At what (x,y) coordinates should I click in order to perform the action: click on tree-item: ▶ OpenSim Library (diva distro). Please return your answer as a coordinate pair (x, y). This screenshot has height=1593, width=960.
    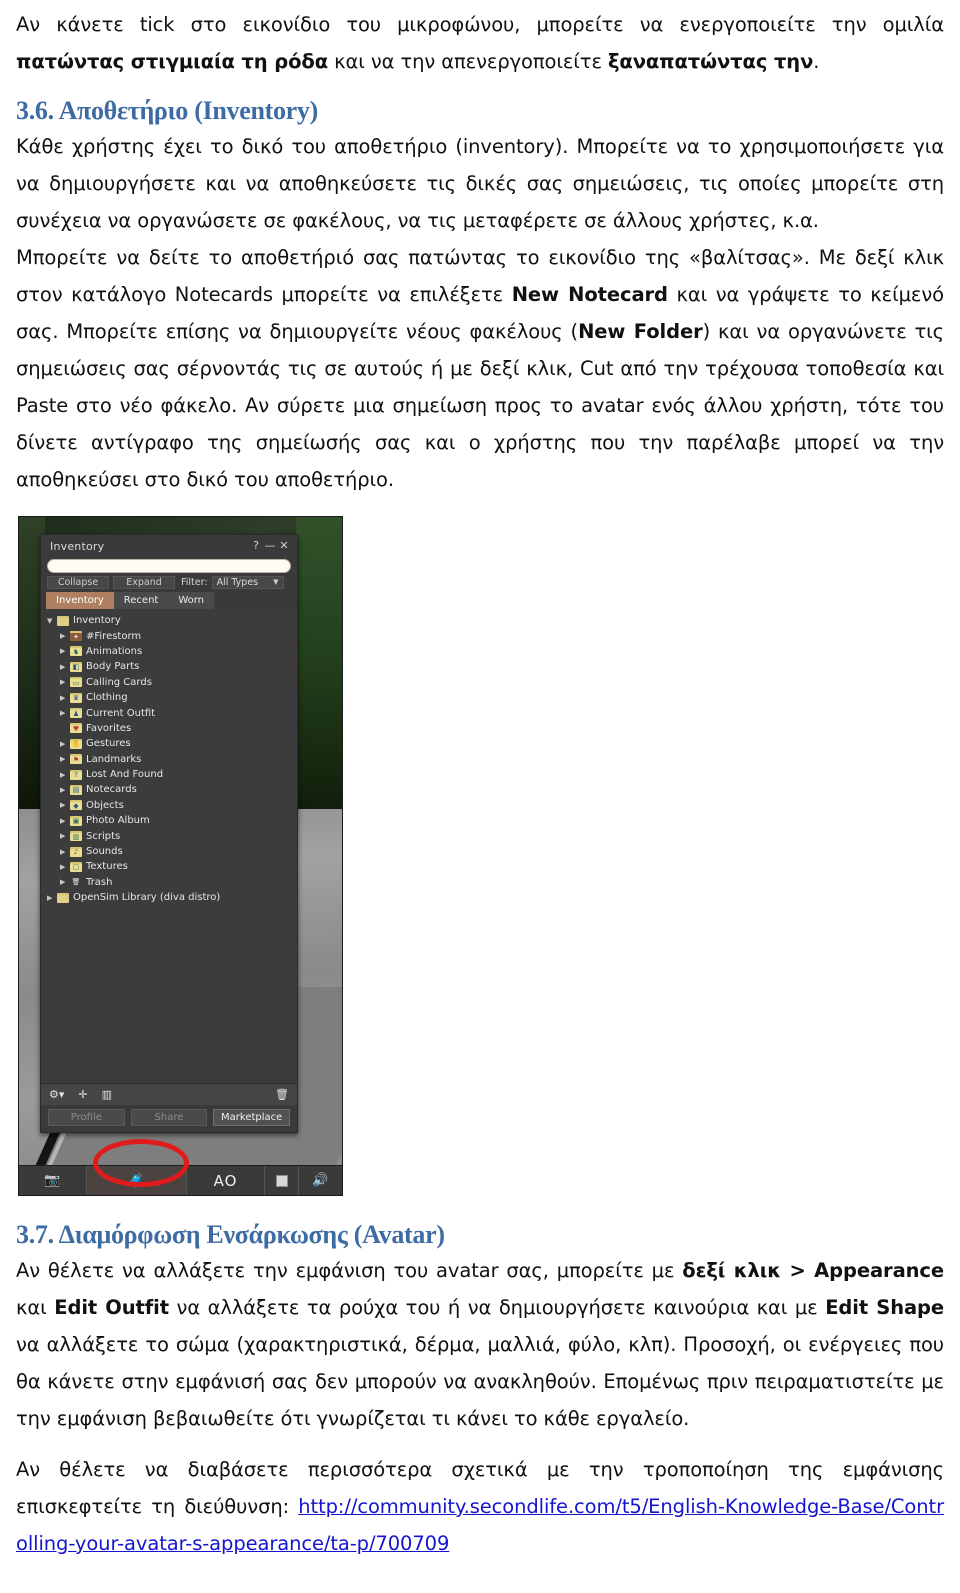
    Looking at the image, I should click on (169, 897).